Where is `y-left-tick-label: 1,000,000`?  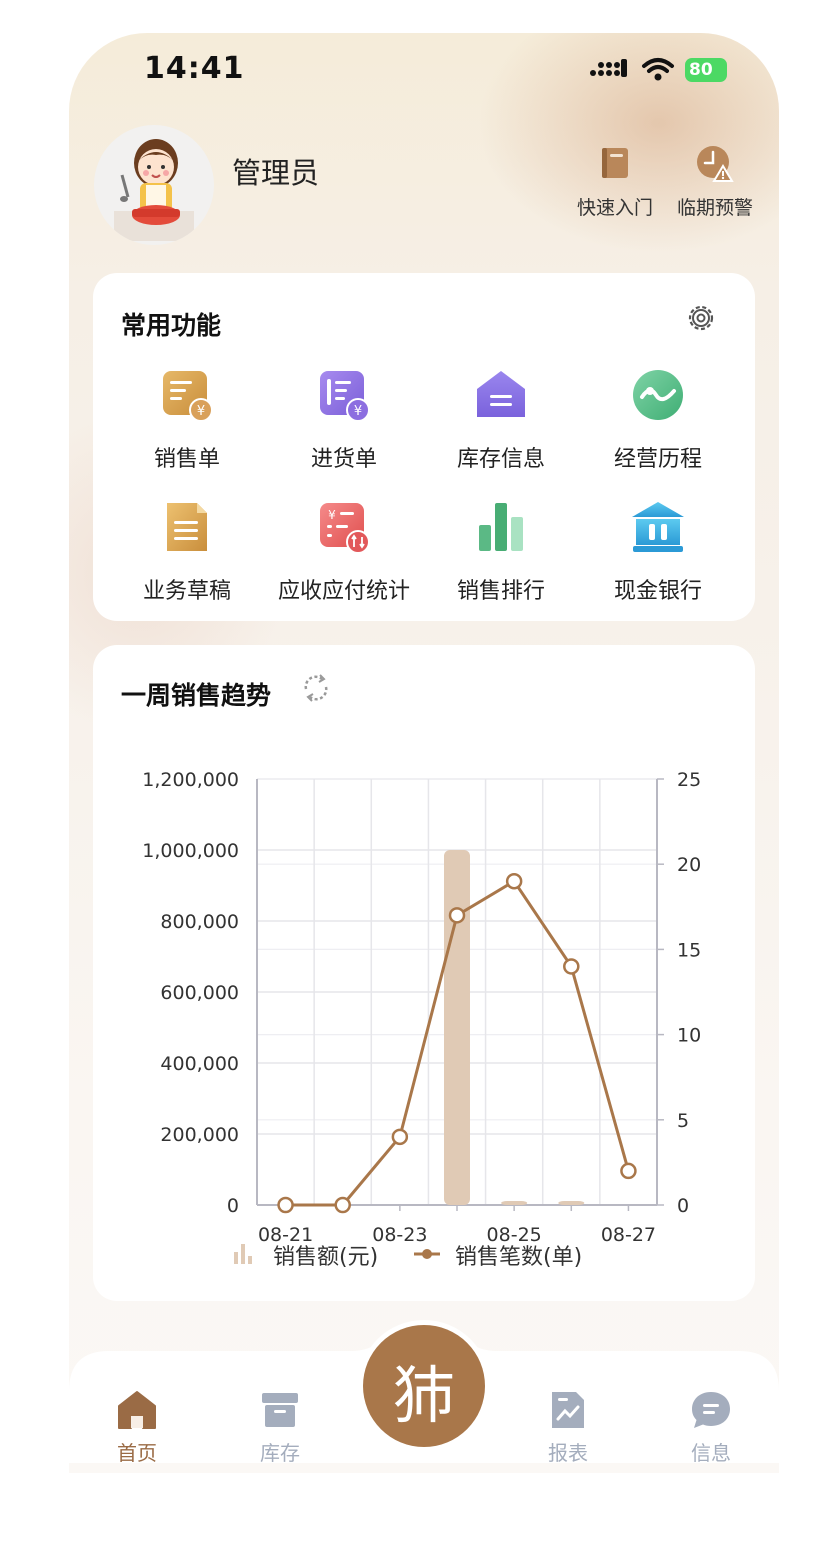
y-left-tick-label: 1,000,000 is located at coordinates (190, 851).